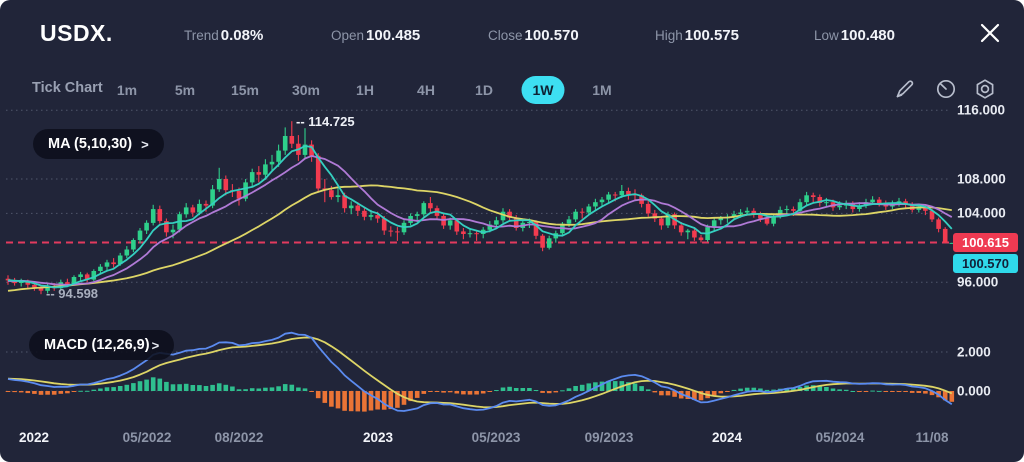 This screenshot has width=1024, height=462. What do you see at coordinates (981, 213) in the screenshot?
I see `price-axis-label: 104.000` at bounding box center [981, 213].